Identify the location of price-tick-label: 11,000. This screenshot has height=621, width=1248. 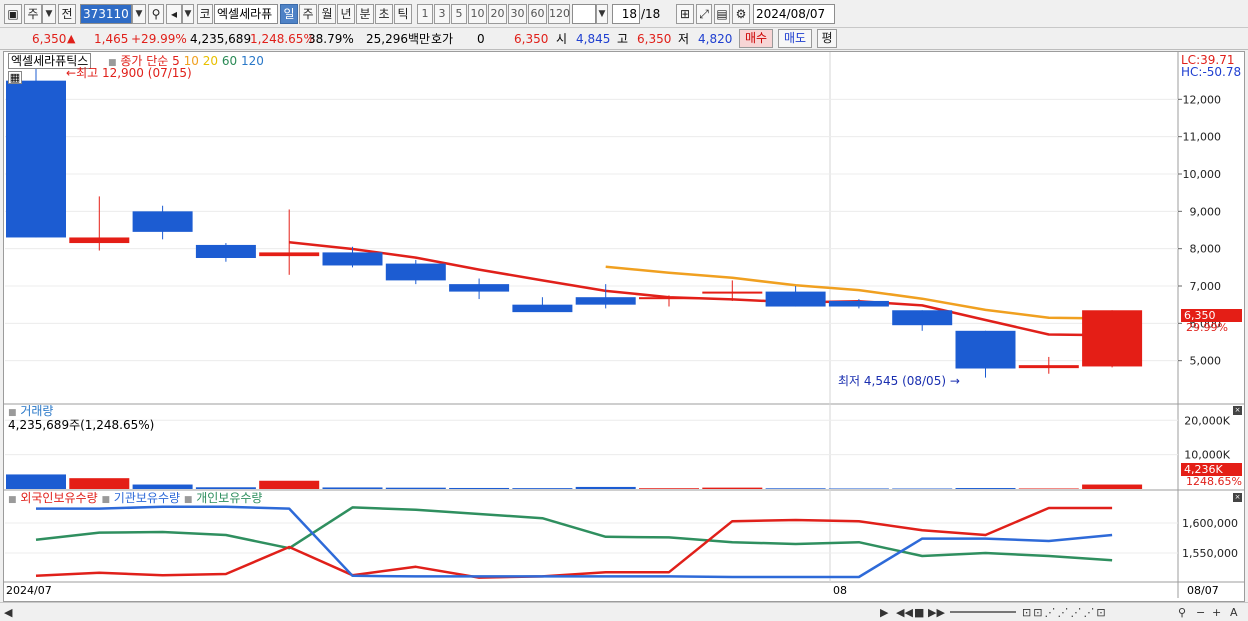
(1202, 137).